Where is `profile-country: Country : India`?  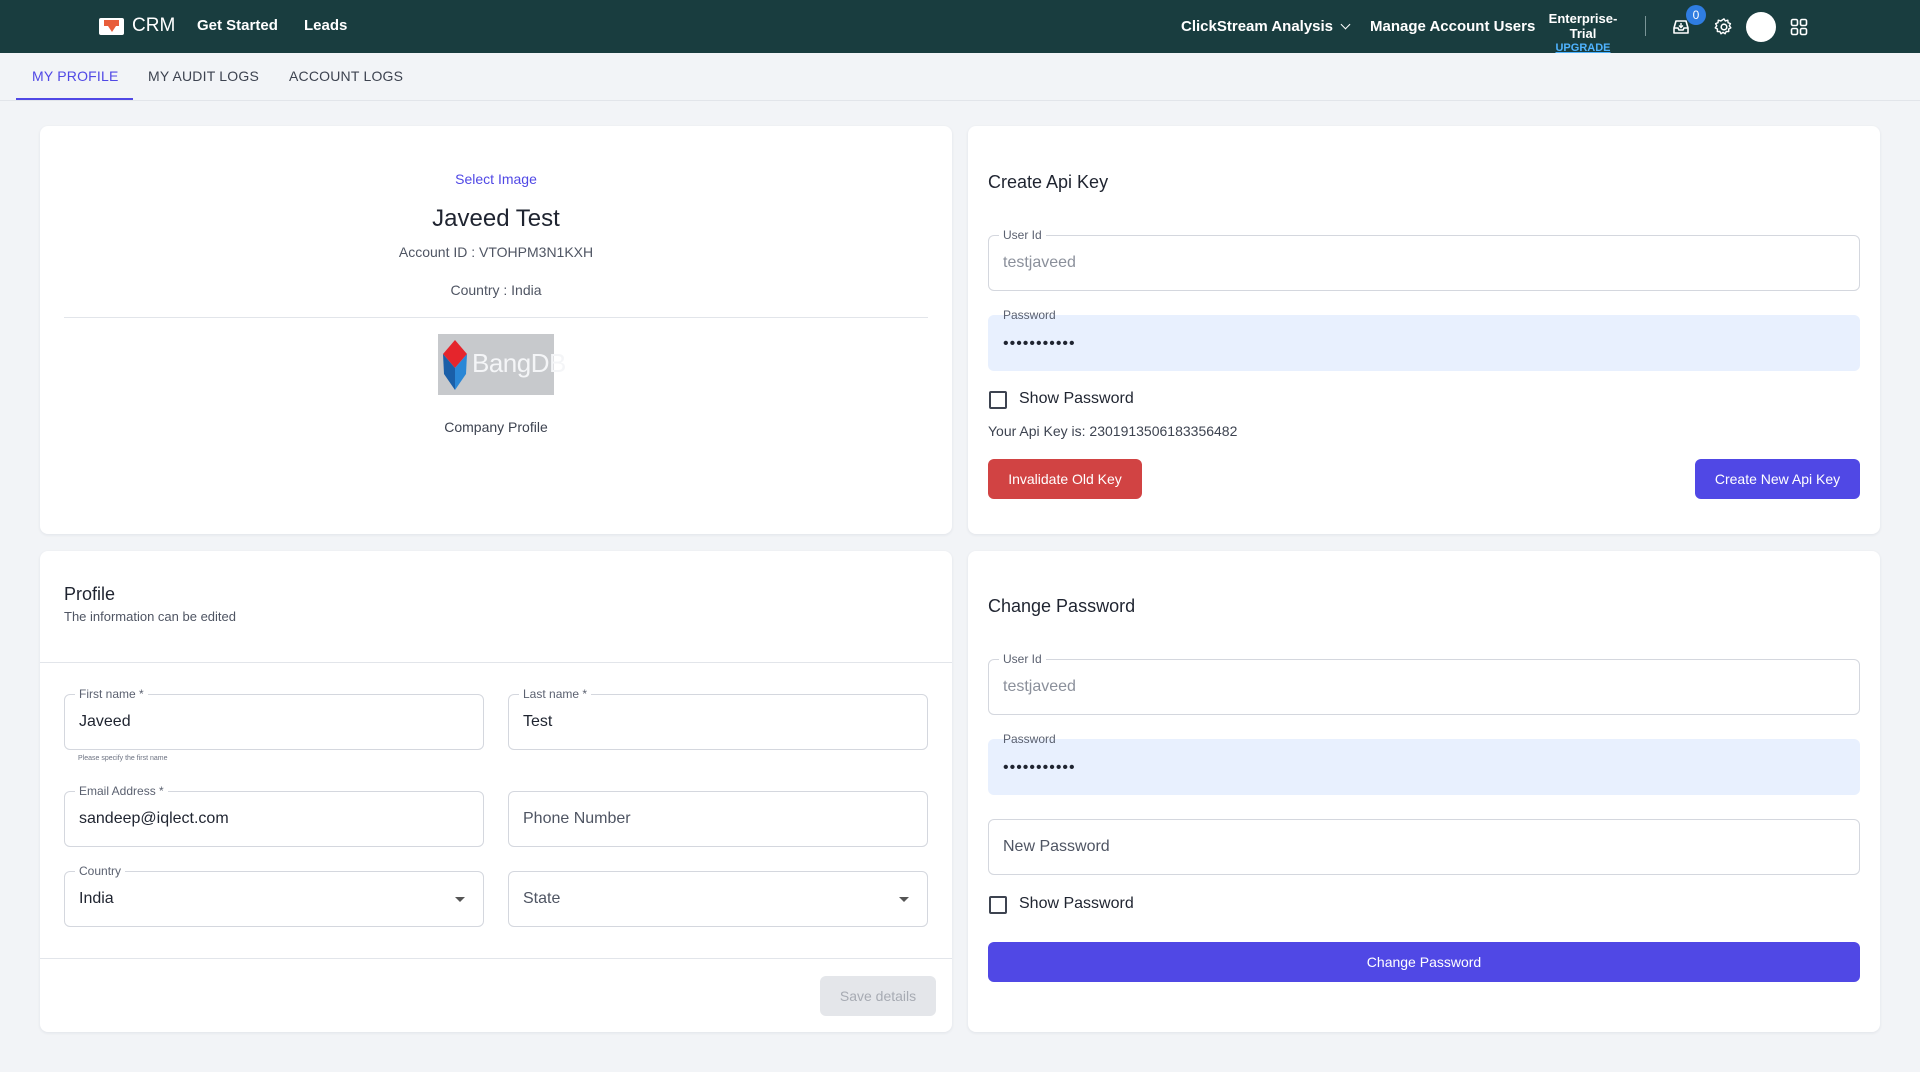 profile-country: Country : India is located at coordinates (496, 290).